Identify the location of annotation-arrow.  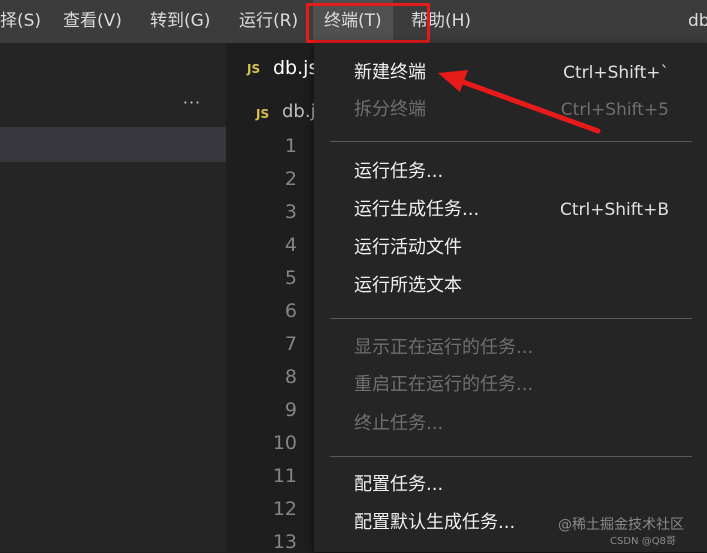
(519, 102).